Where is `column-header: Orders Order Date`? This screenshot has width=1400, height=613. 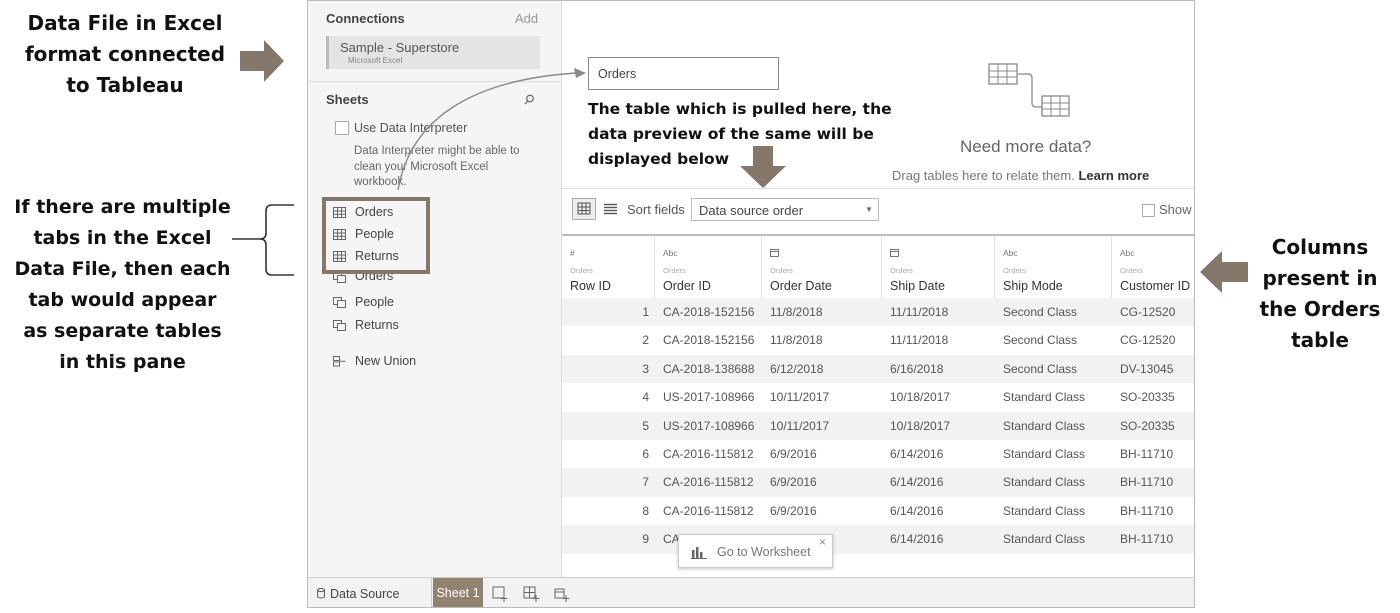
column-header: Orders Order Date is located at coordinates (822, 267).